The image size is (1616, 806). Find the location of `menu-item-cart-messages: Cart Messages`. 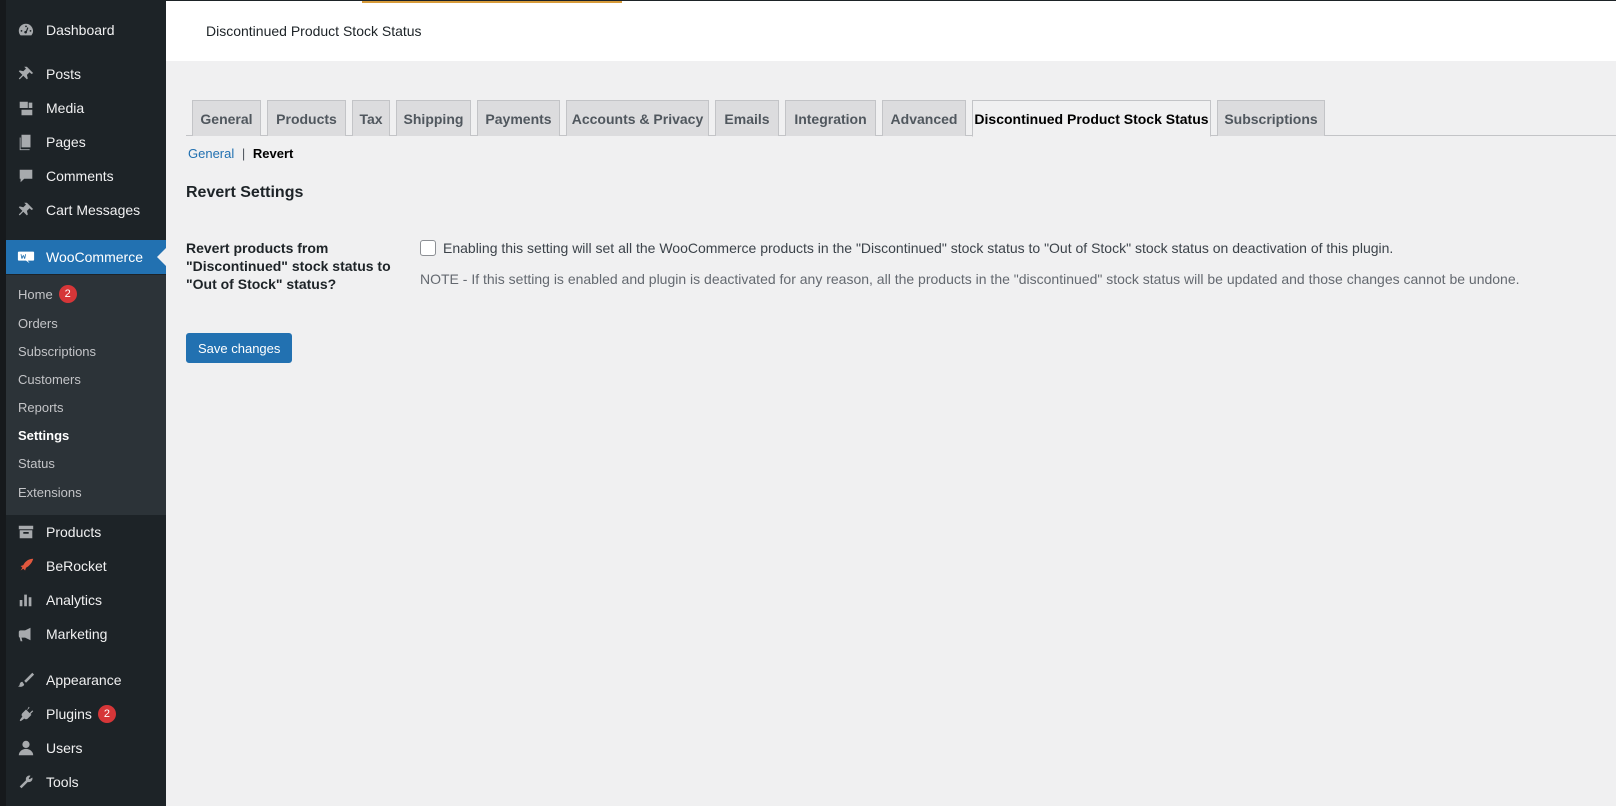

menu-item-cart-messages: Cart Messages is located at coordinates (86, 210).